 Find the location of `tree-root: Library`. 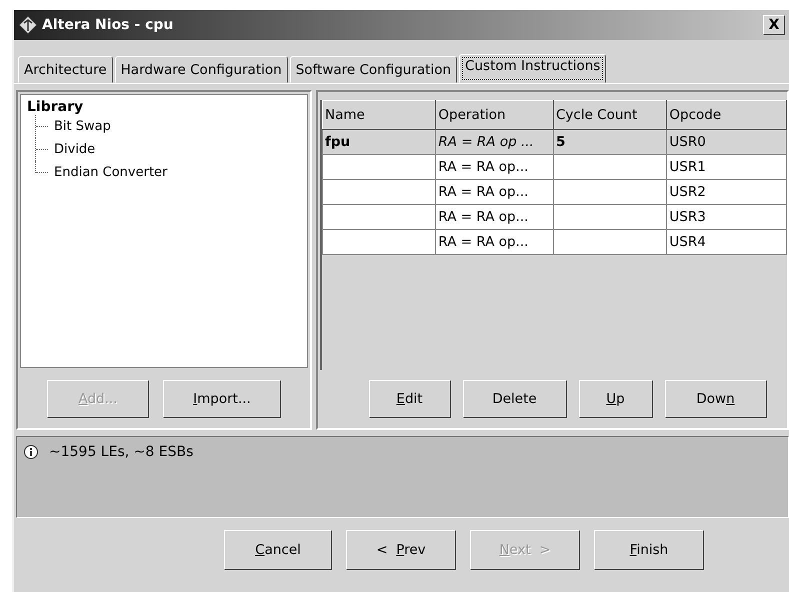

tree-root: Library is located at coordinates (164, 107).